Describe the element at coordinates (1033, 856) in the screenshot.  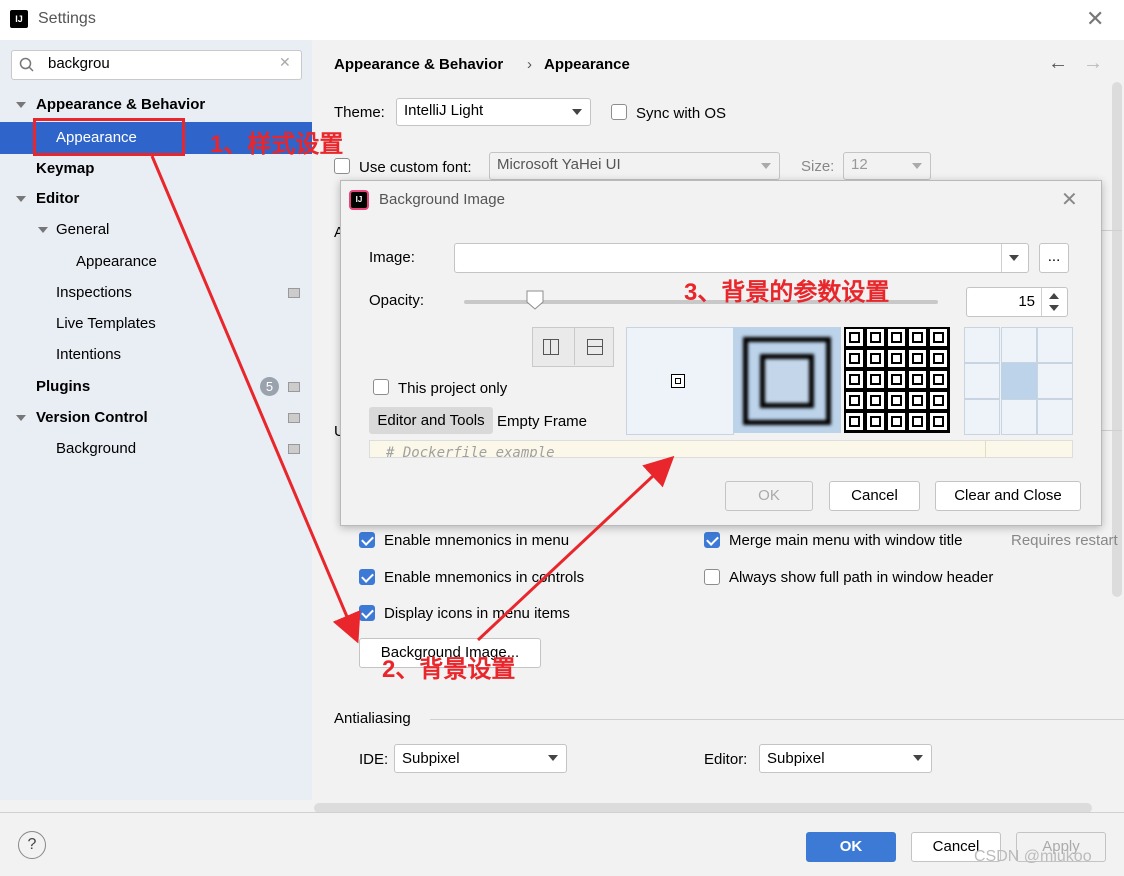
I see `watermark: CSDN @miukoo` at that location.